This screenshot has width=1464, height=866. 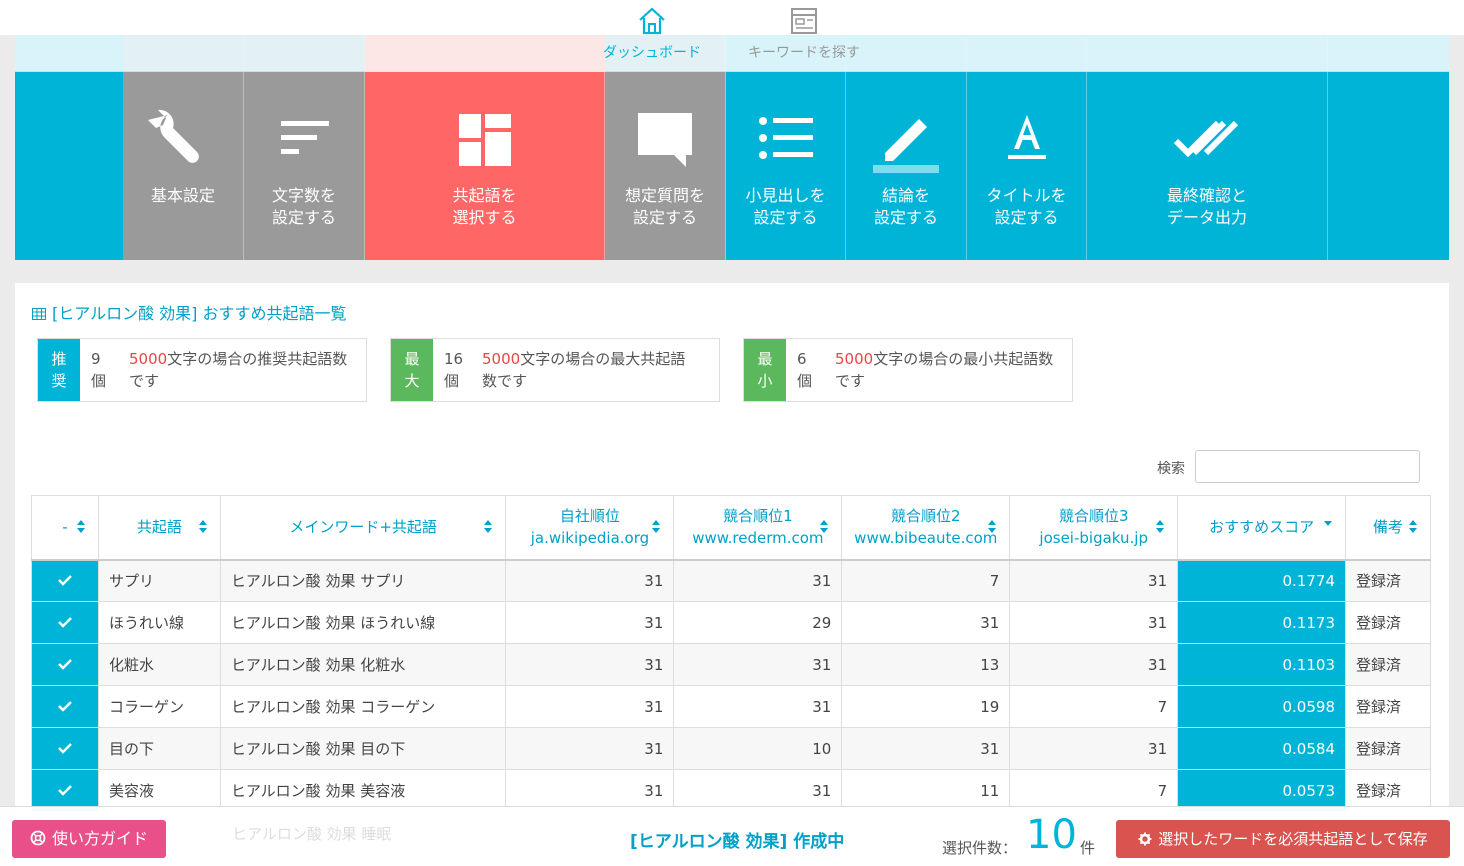 What do you see at coordinates (412, 370) in the screenshot?
I see `info-tag: 最大` at bounding box center [412, 370].